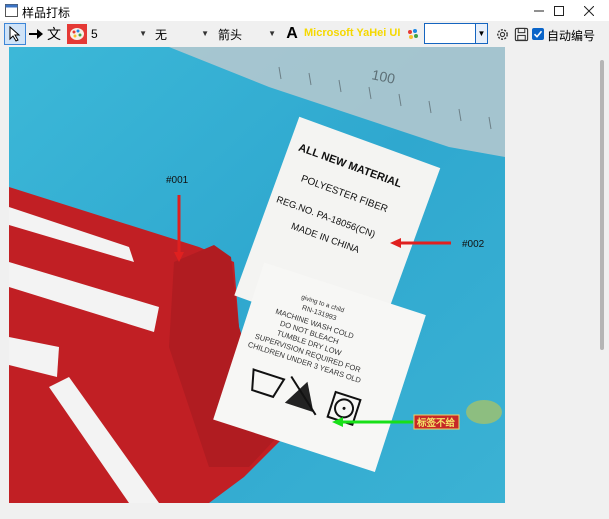 This screenshot has height=519, width=609. What do you see at coordinates (11, 10) in the screenshot?
I see `app-icon` at bounding box center [11, 10].